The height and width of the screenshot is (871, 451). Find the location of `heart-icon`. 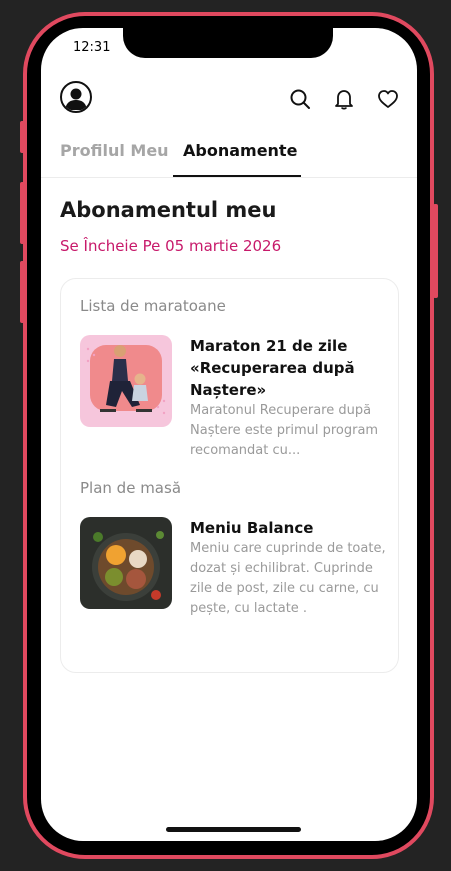

heart-icon is located at coordinates (388, 99).